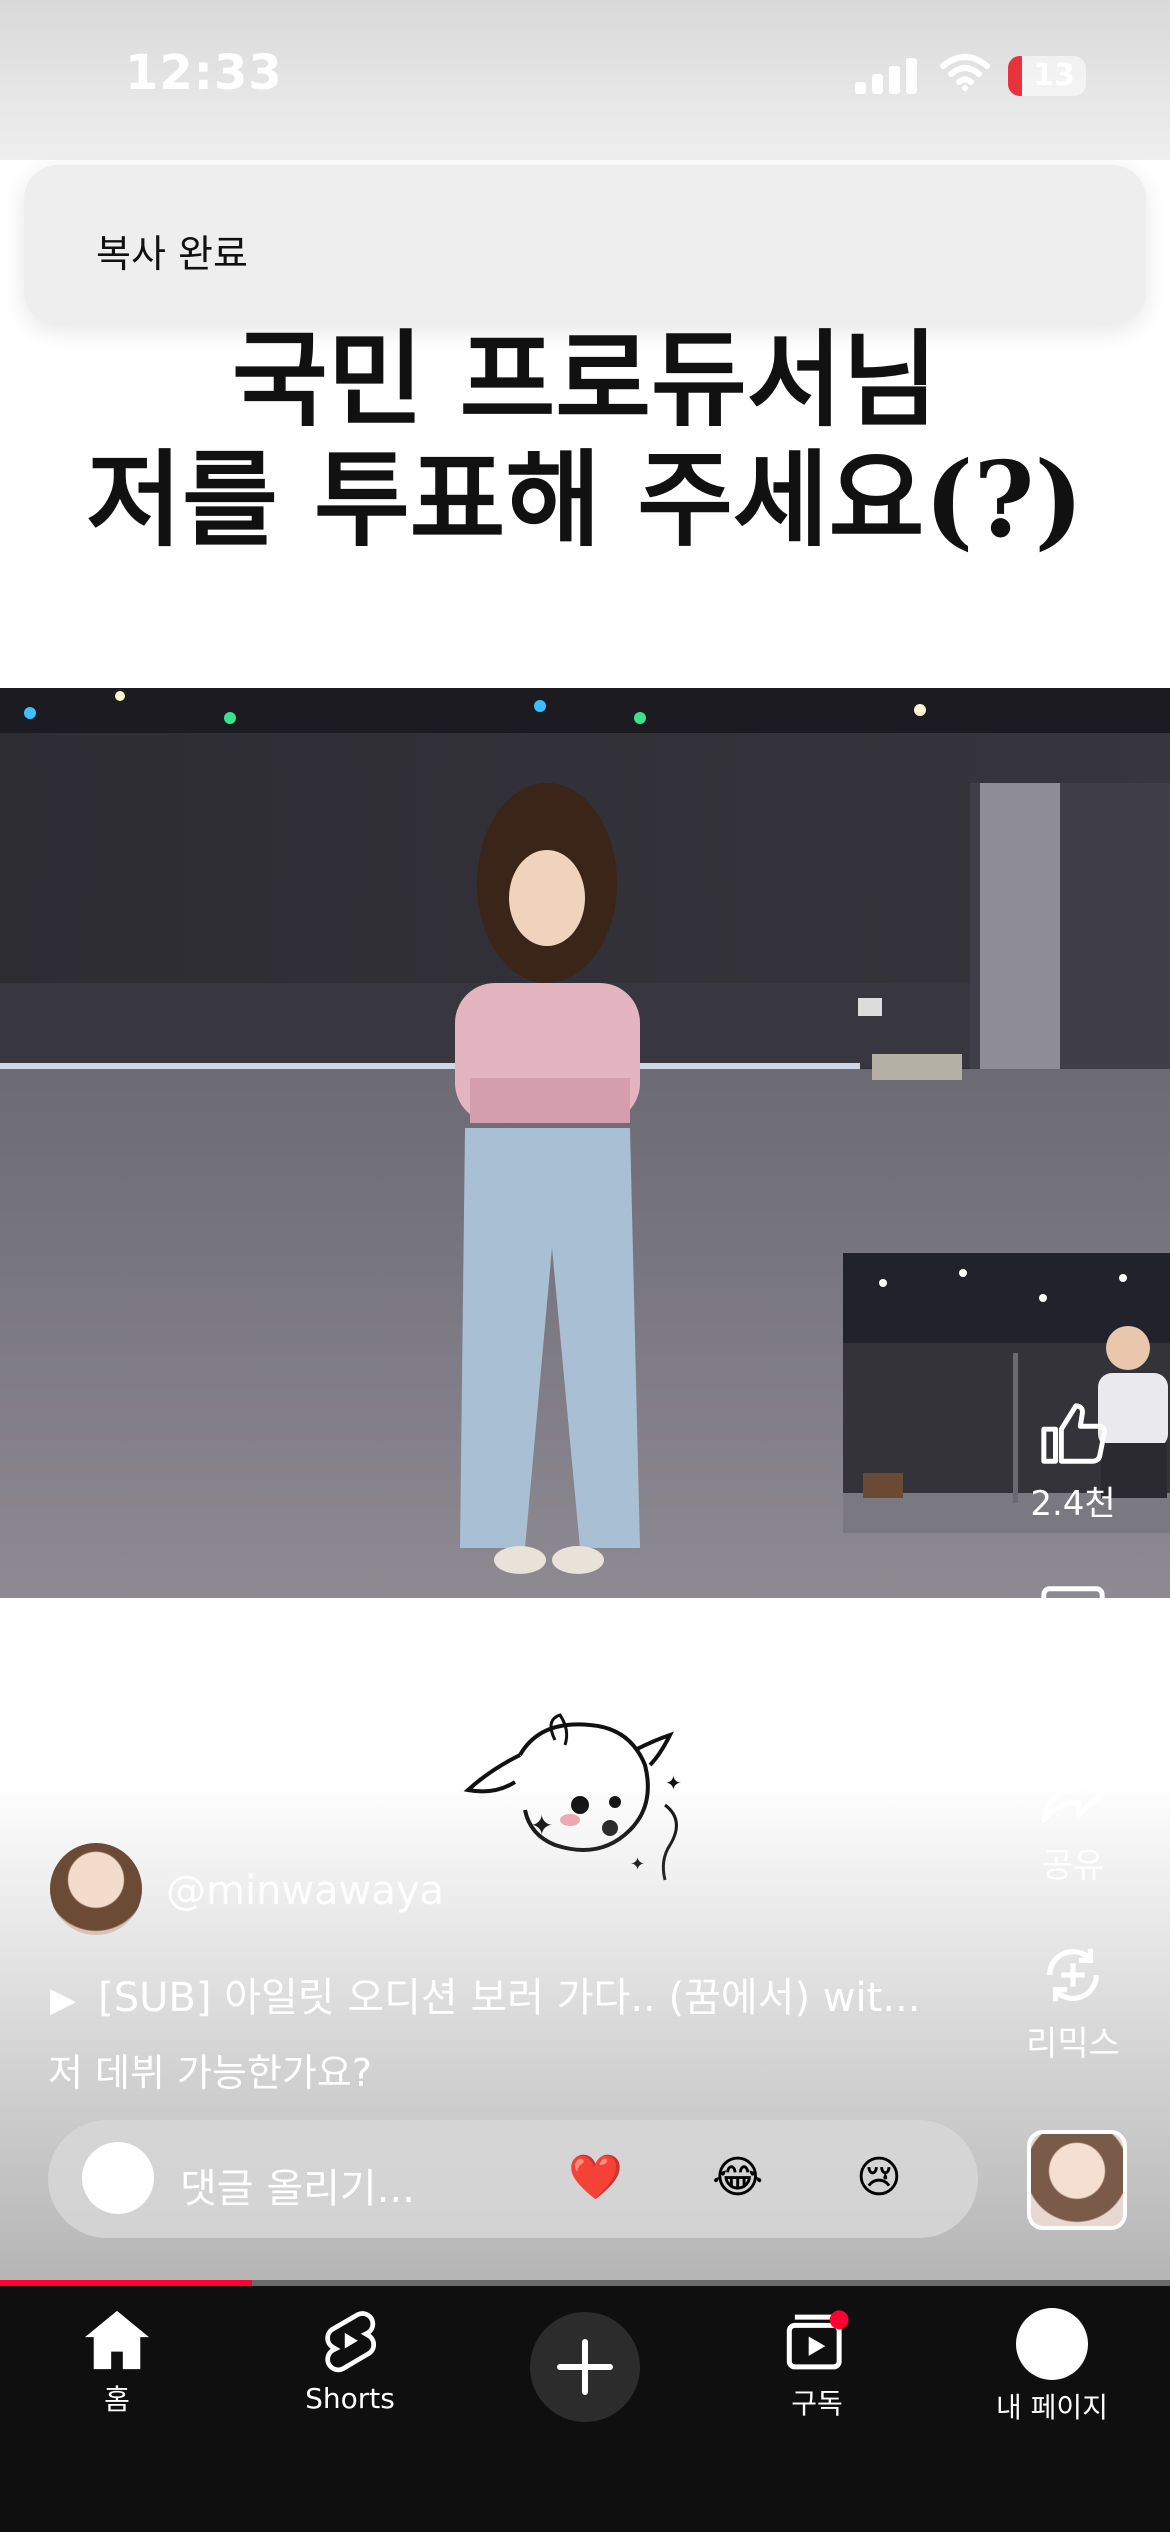 The height and width of the screenshot is (2532, 1170). I want to click on thumbs-up-icon, so click(1074, 1433).